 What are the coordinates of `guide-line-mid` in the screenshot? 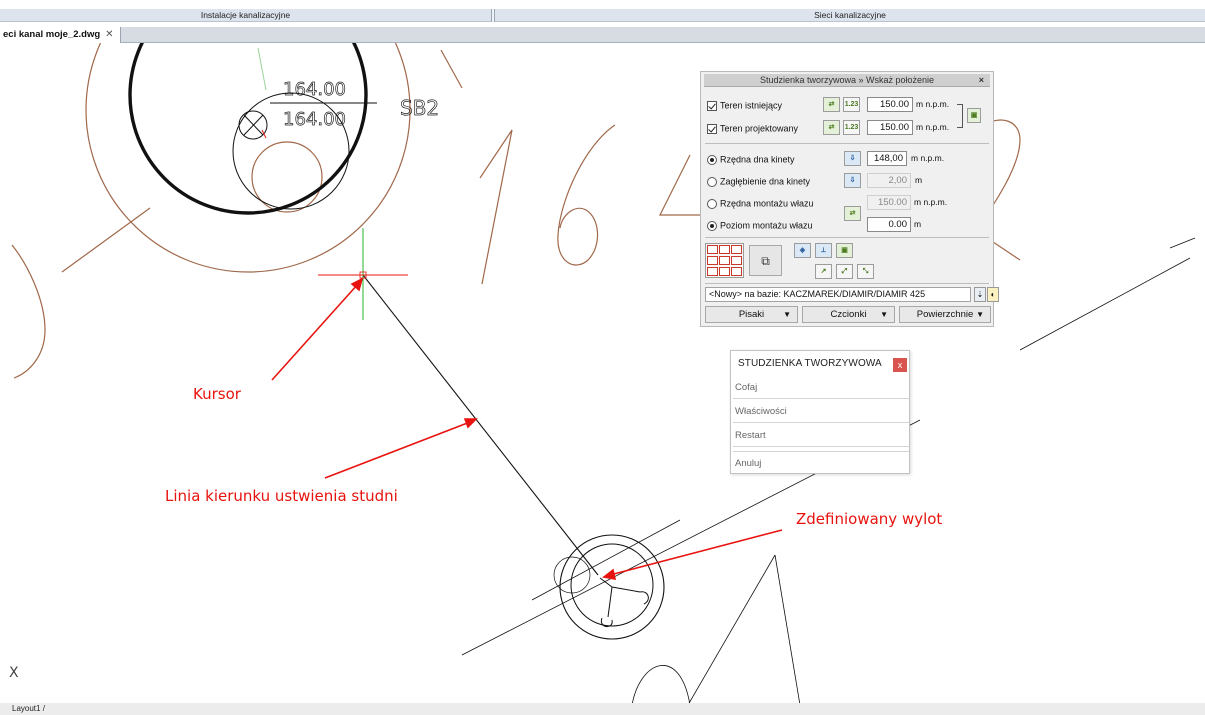 It's located at (606, 560).